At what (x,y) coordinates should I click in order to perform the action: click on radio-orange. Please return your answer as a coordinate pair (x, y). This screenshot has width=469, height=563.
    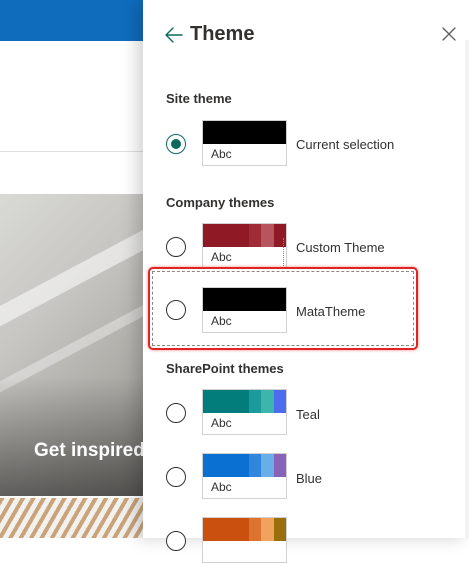
    Looking at the image, I should click on (176, 541).